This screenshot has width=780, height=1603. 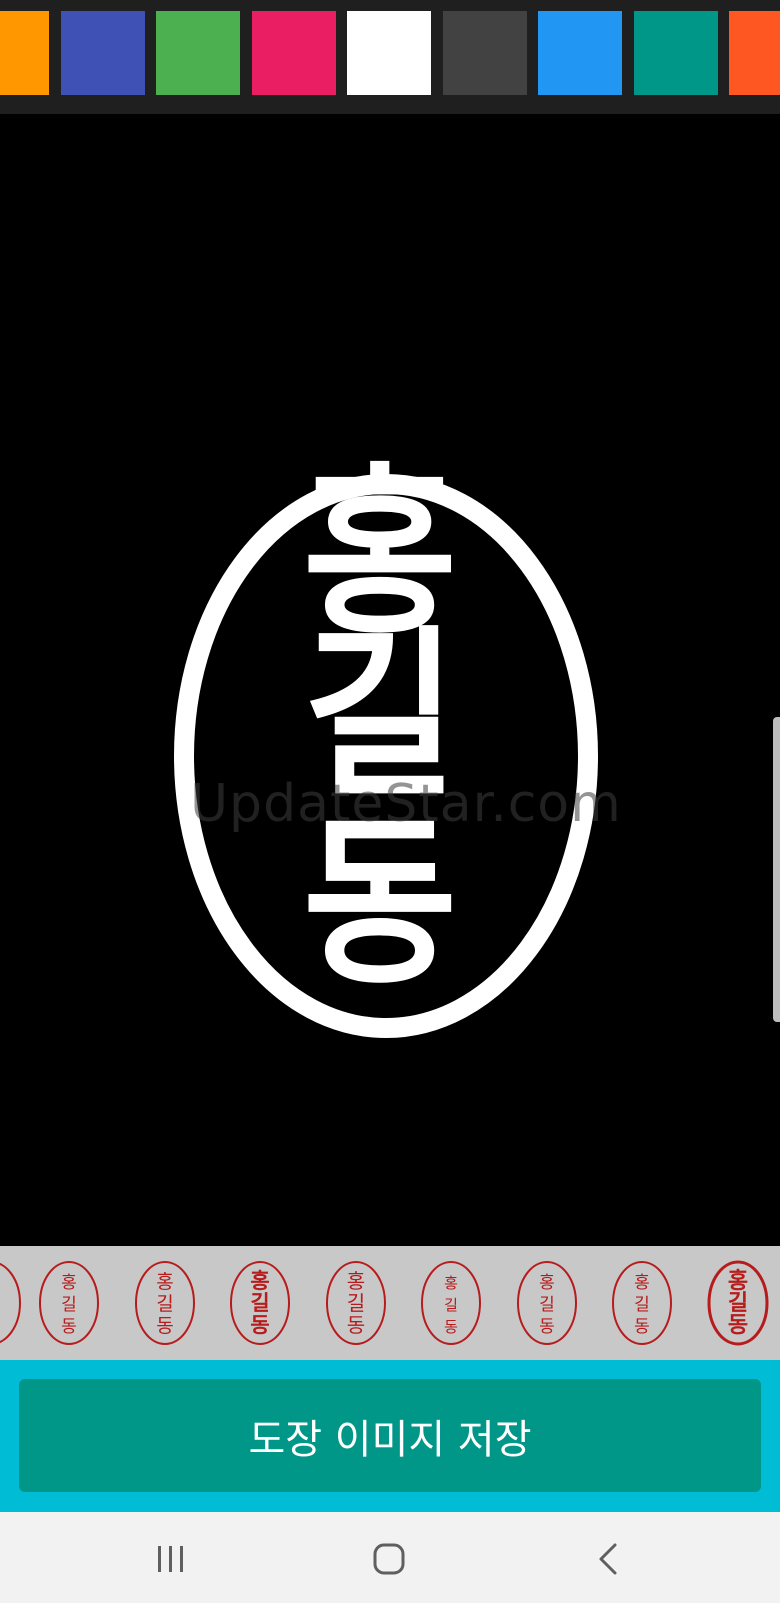 I want to click on home-button, so click(x=389, y=1559).